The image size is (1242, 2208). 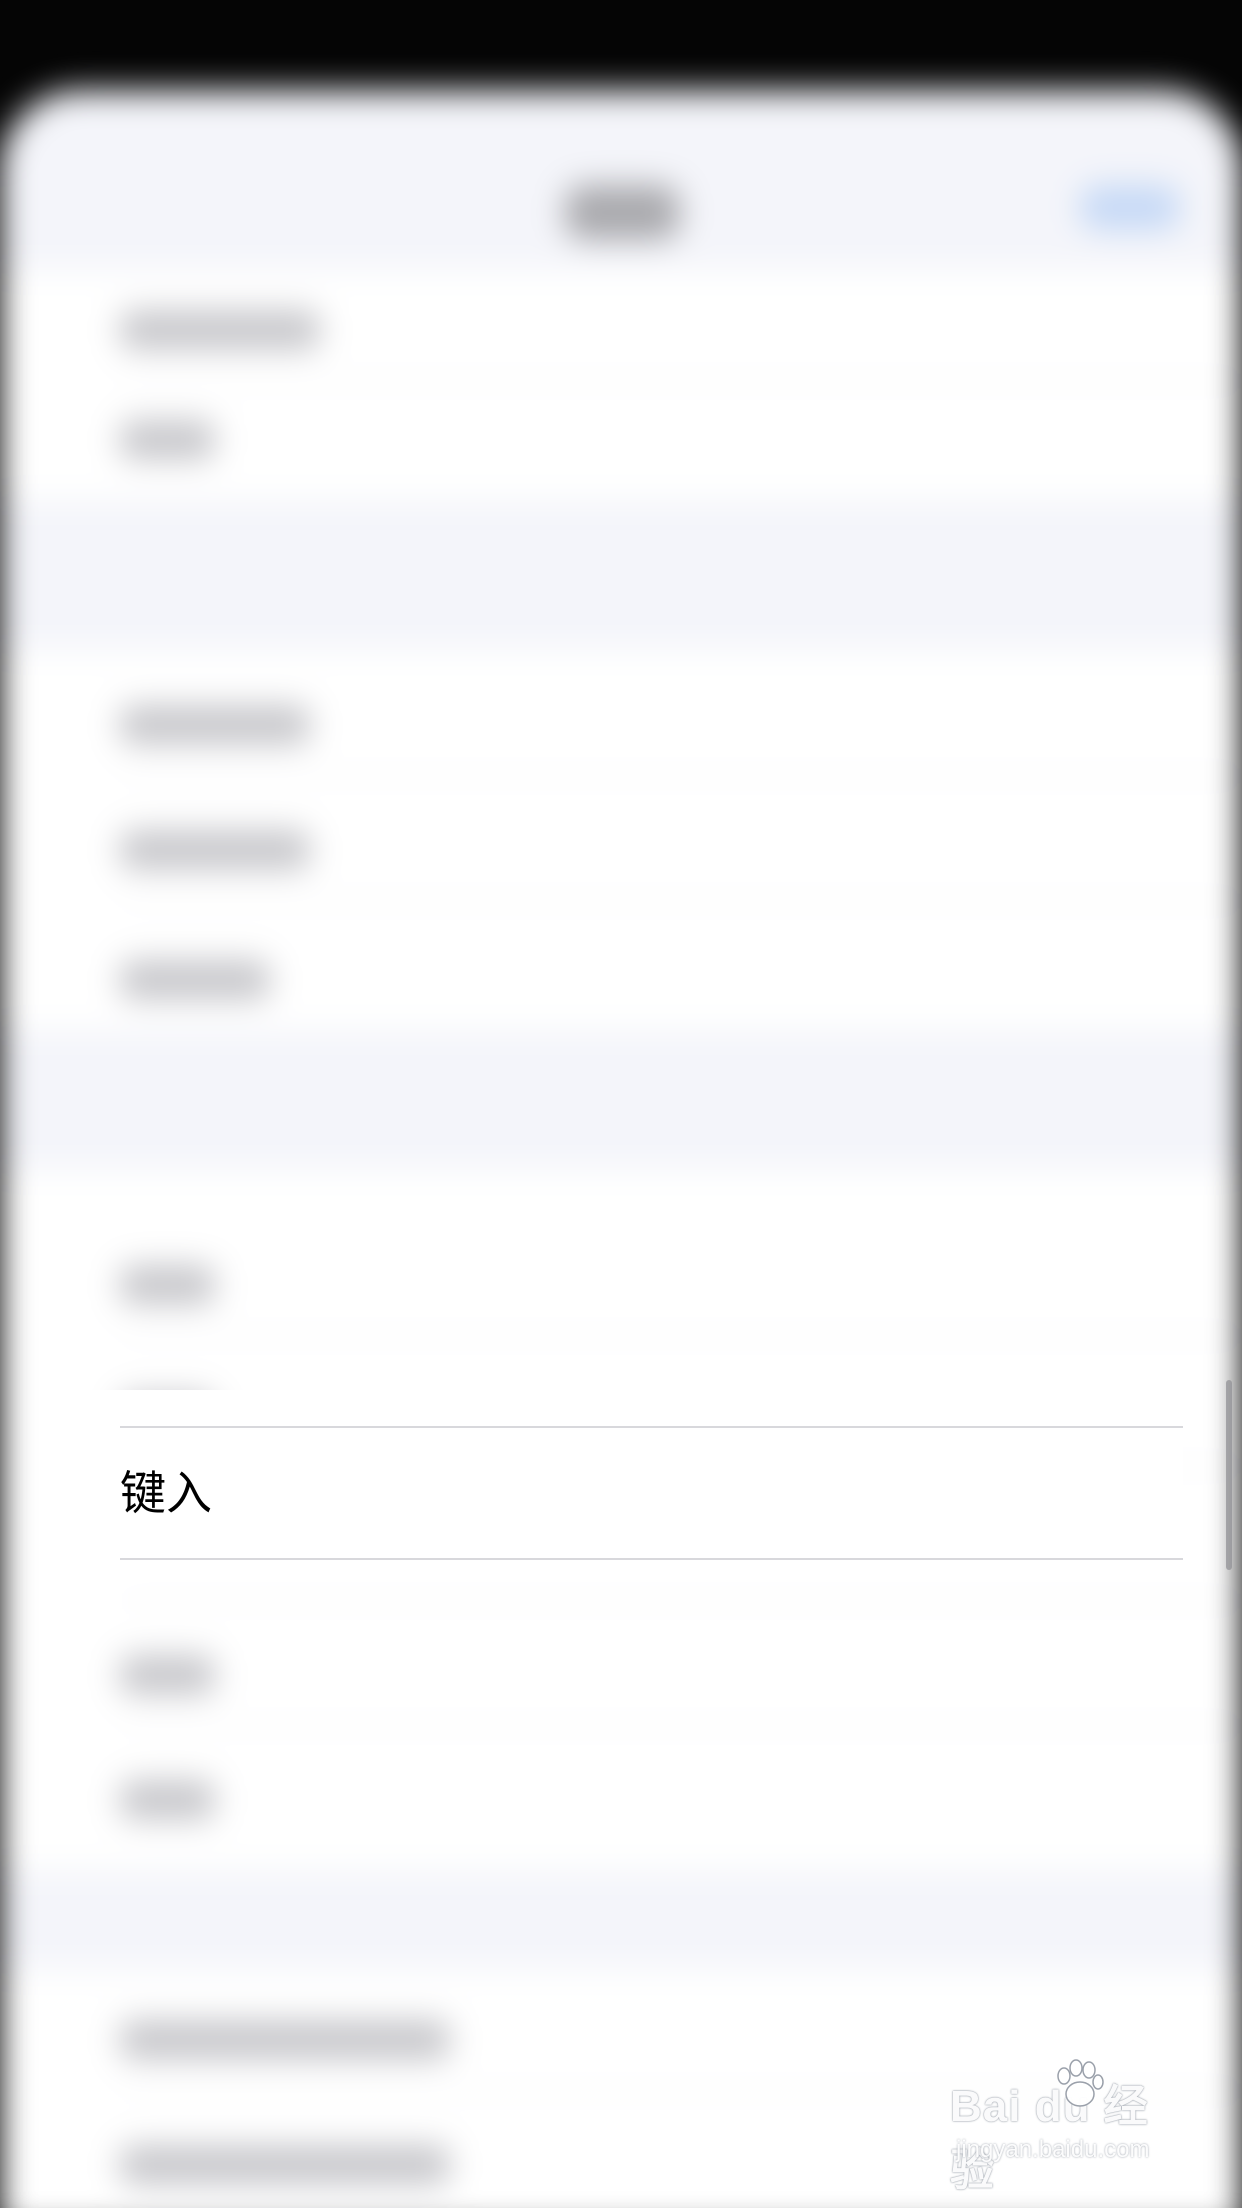 I want to click on typing-settings-row: 键入, so click(x=621, y=1475).